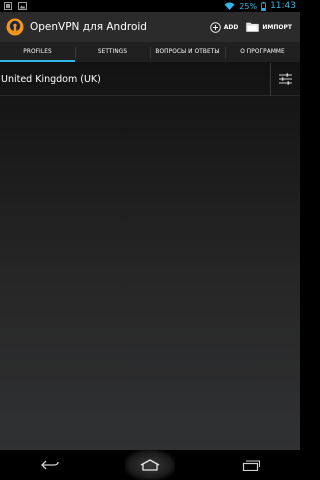 This screenshot has width=320, height=480. I want to click on add-icon, so click(215, 27).